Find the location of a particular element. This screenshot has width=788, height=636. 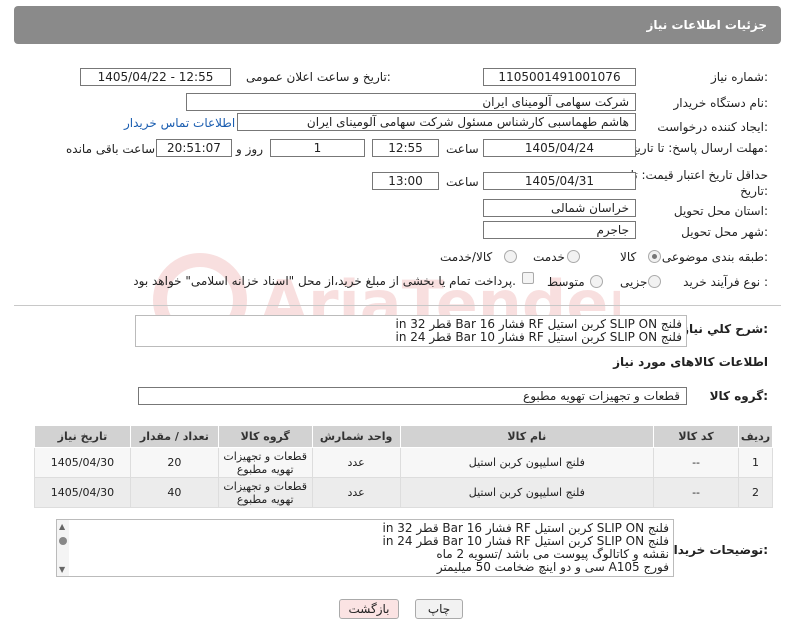

remaining-time-field: 20:51:07 is located at coordinates (194, 148).